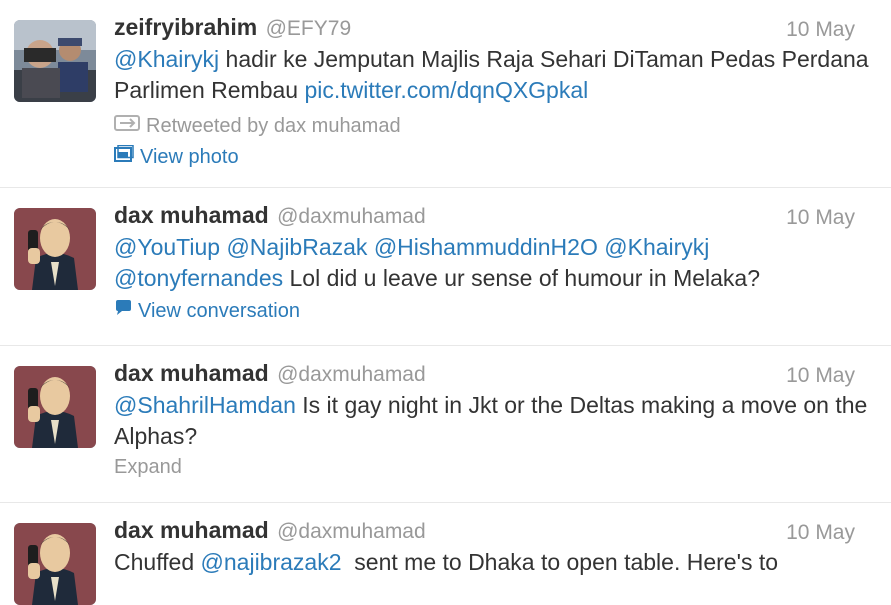  Describe the element at coordinates (185, 27) in the screenshot. I see `author-name: zeifryibrahim` at that location.